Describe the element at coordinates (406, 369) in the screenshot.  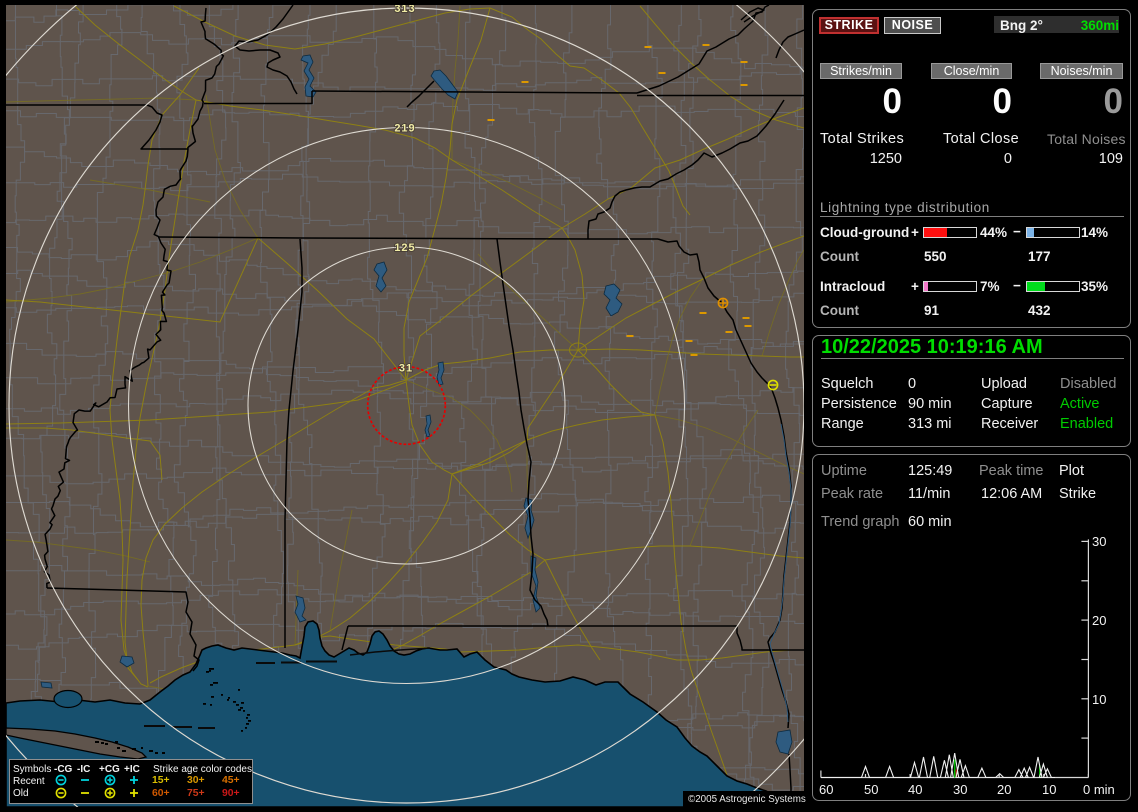
I see `svg-text: 31` at that location.